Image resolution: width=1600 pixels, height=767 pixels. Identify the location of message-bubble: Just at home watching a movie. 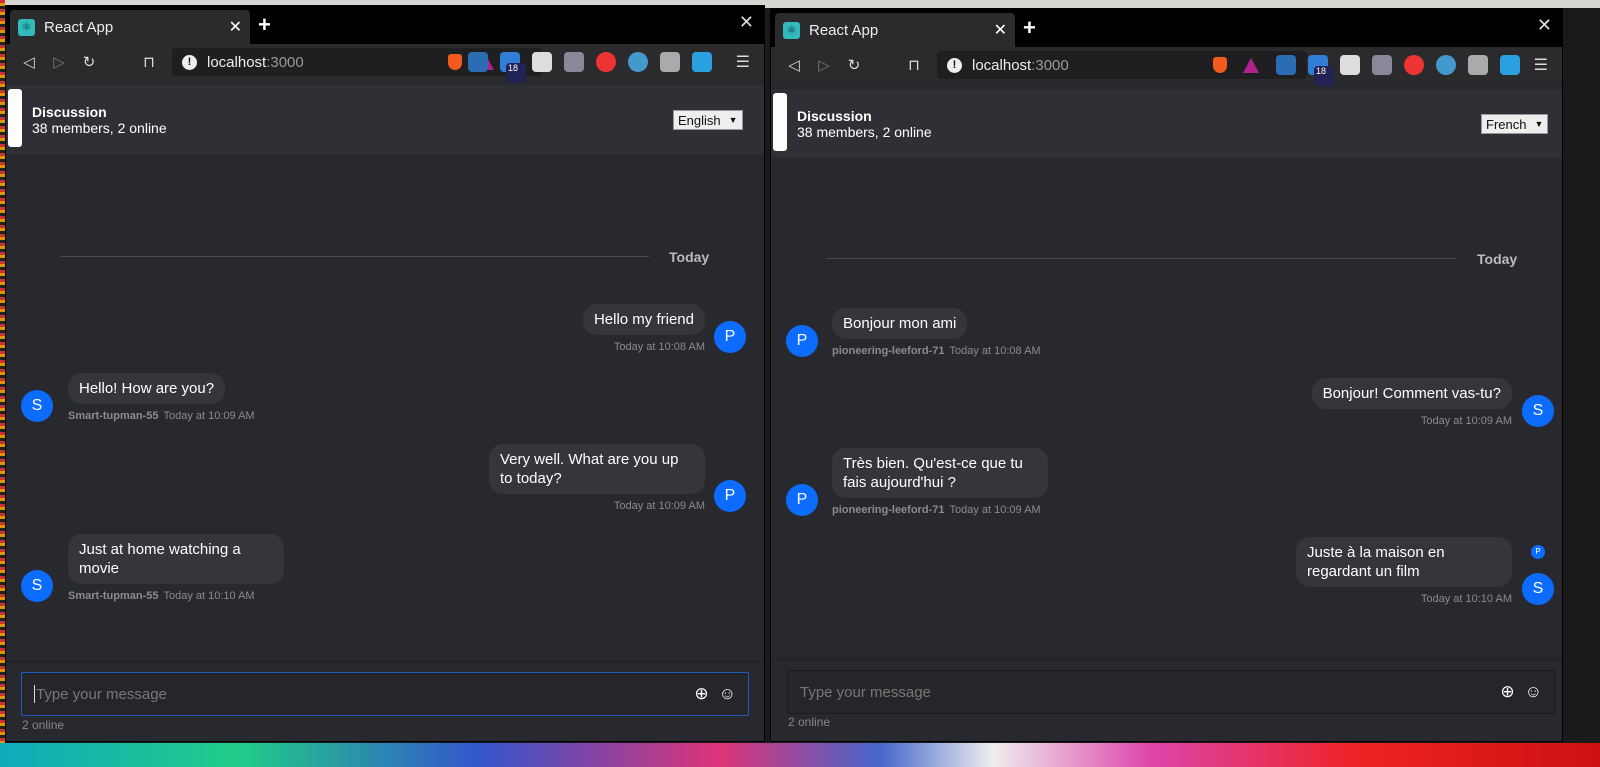
(176, 559).